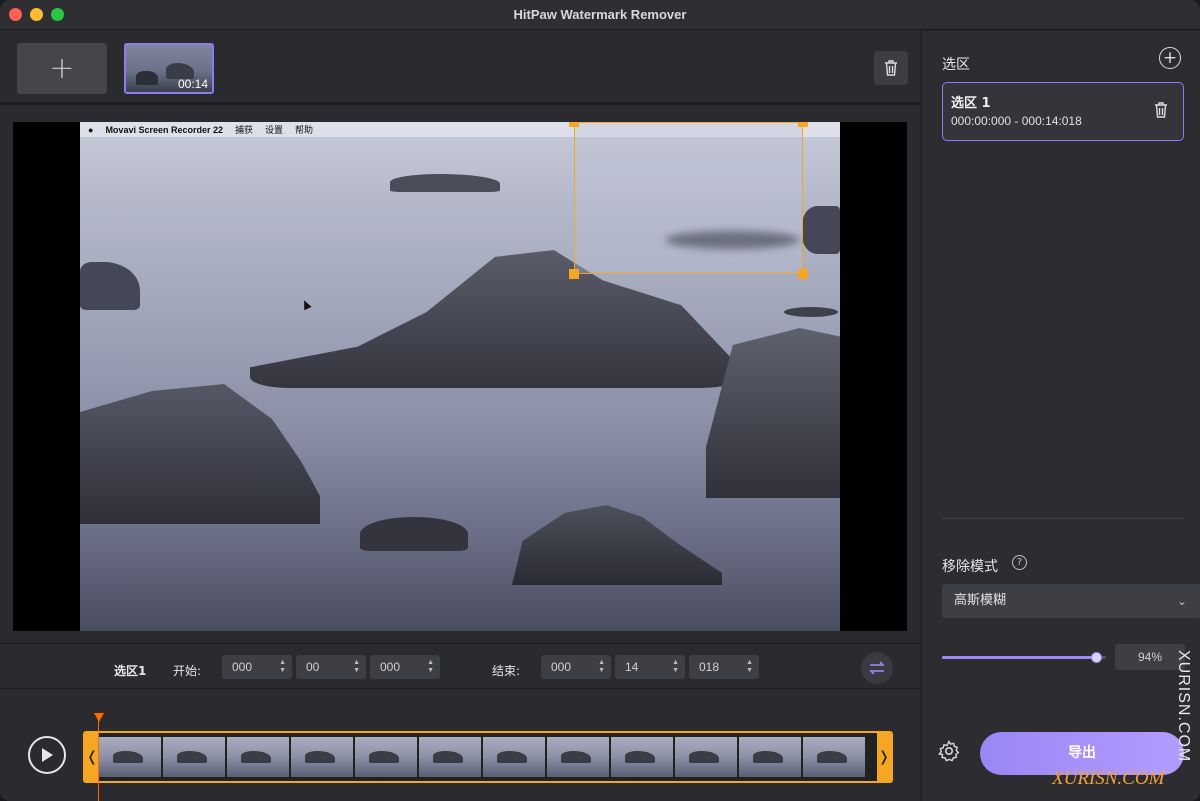  Describe the element at coordinates (91, 129) in the screenshot. I see `apple-icon: ●` at that location.